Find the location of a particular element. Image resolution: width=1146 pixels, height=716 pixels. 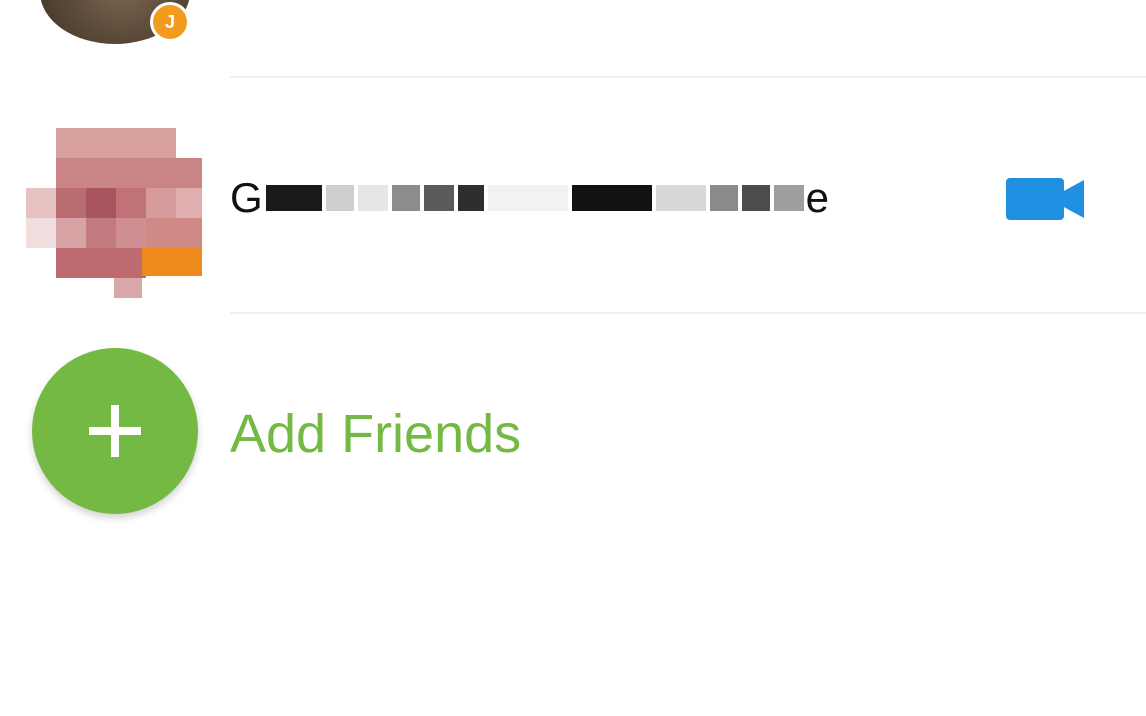

contact-name-end: e is located at coordinates (818, 197).